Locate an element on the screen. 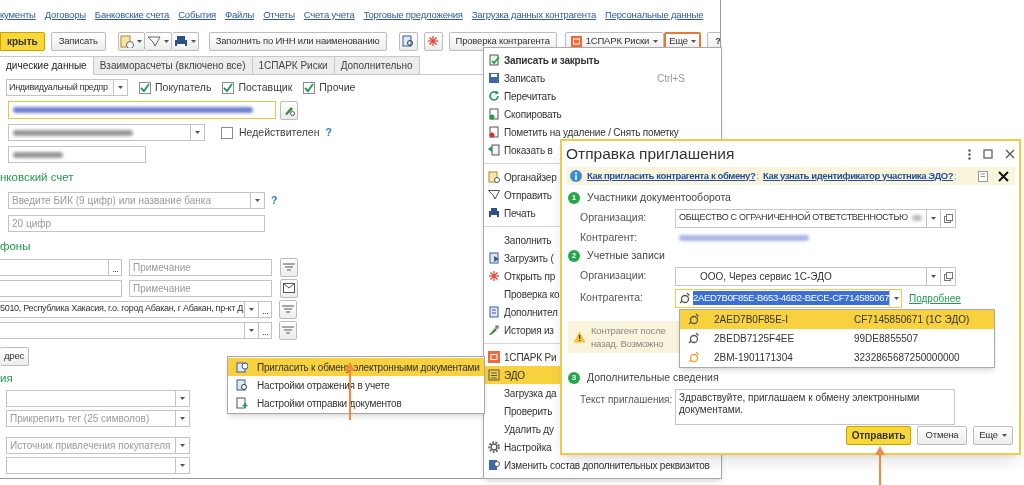 The image size is (1024, 485). checkbox-label: Покупатель is located at coordinates (183, 87).